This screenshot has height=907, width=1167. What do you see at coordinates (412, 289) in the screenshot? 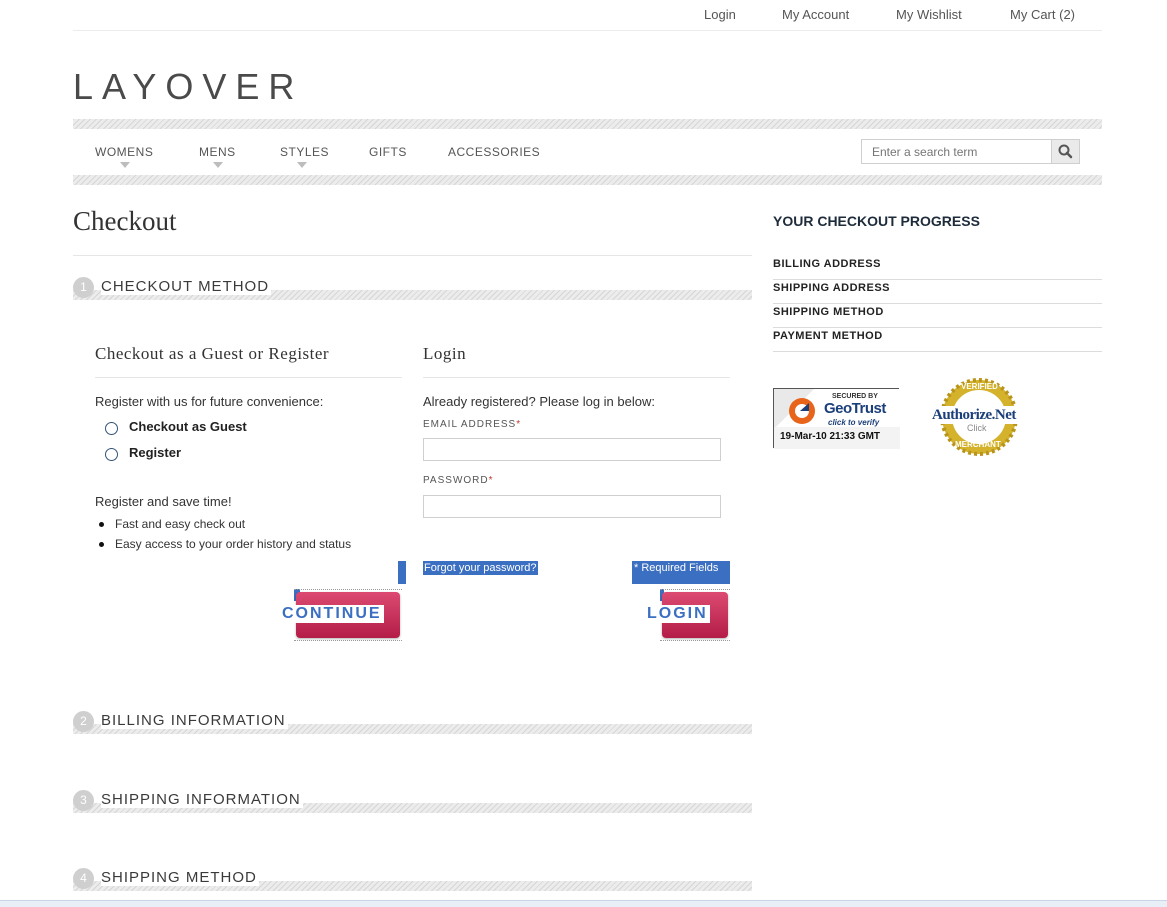
I see `step-checkout-method: 1 CHECKOUT METHOD` at bounding box center [412, 289].